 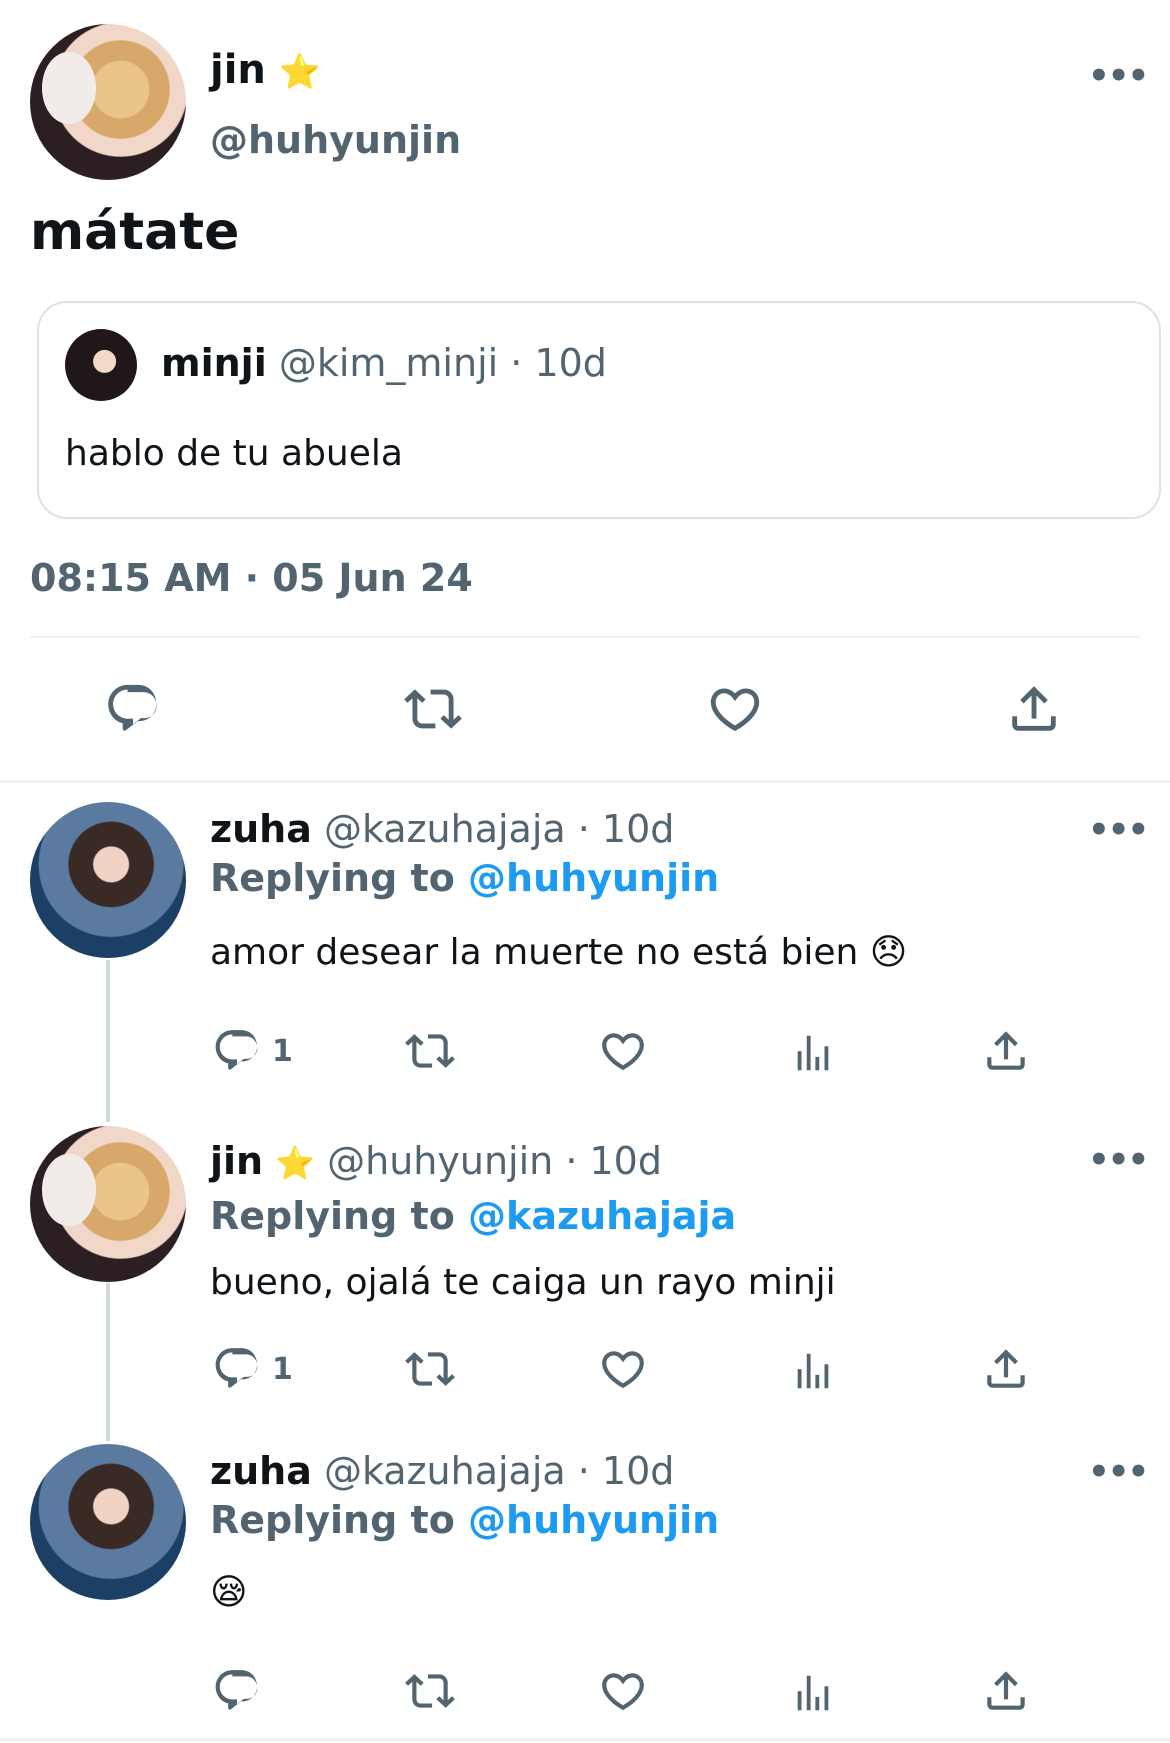 What do you see at coordinates (229, 1592) in the screenshot?
I see `sleepy-emoji-icon: 😪` at bounding box center [229, 1592].